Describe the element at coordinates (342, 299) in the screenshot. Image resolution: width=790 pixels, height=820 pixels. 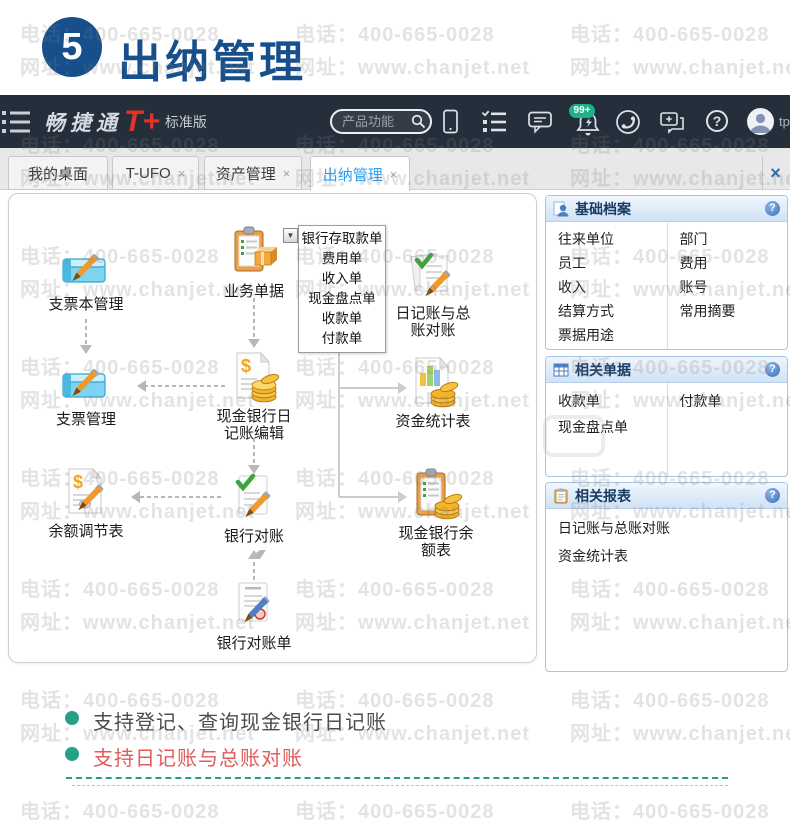
I see `menu-item: 现金盘点单` at that location.